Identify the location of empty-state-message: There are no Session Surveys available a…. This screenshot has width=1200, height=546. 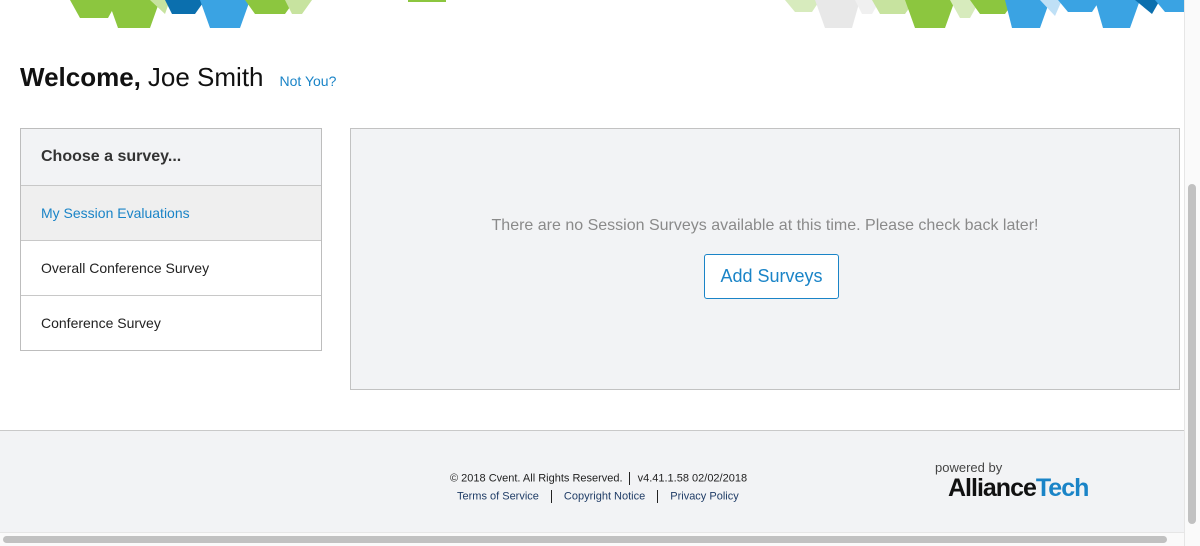
(765, 225).